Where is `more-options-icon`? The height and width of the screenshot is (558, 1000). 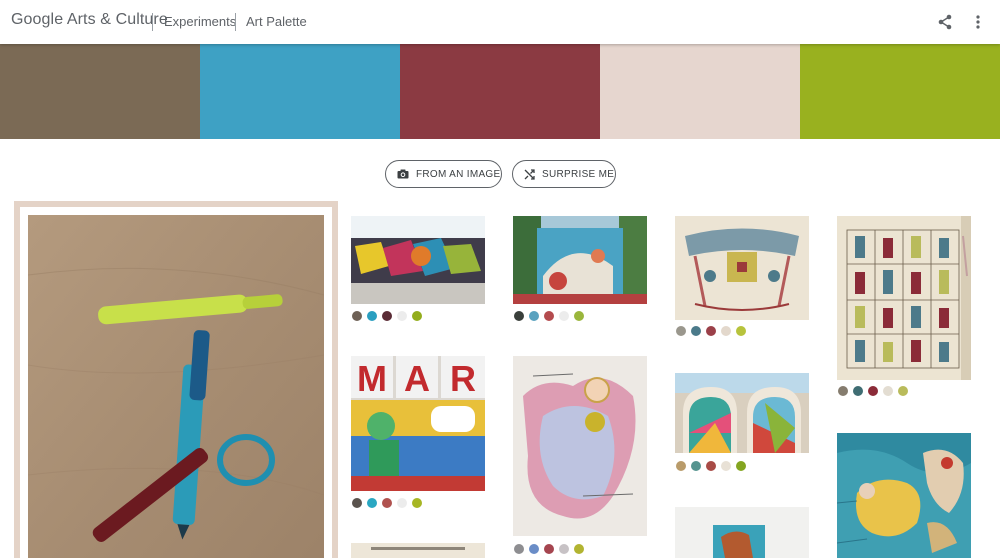 more-options-icon is located at coordinates (978, 22).